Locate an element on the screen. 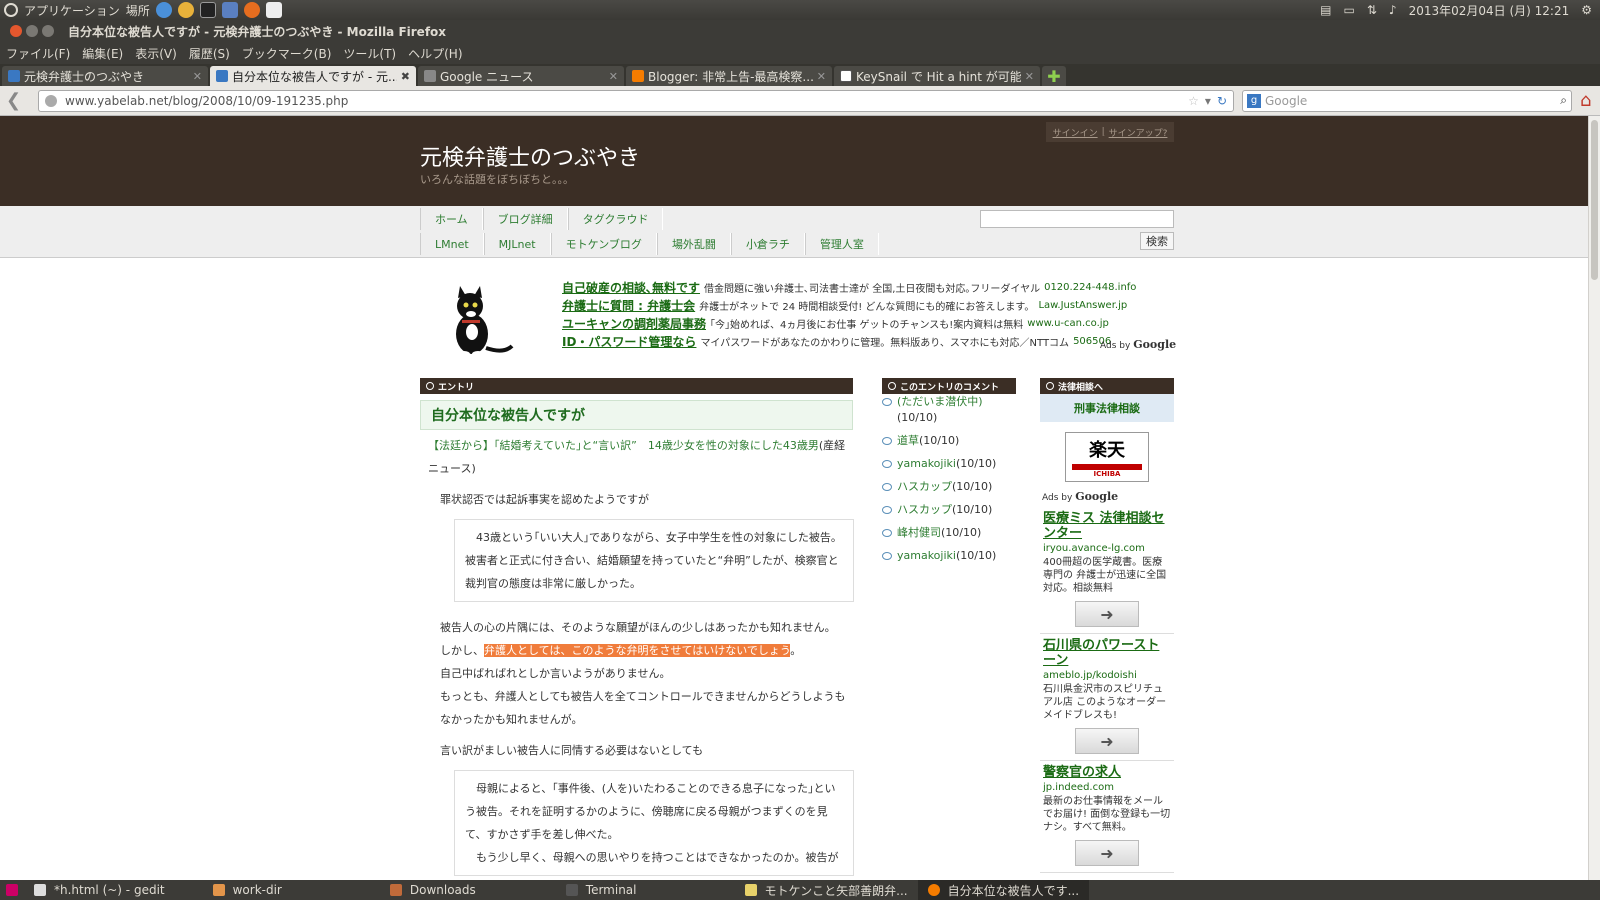 The width and height of the screenshot is (1600, 900). source-article-link: 【法廷から】｢結婚考えていた｣と“言い訳” 14歳少女を性の対象にした43歳男 is located at coordinates (623, 445).